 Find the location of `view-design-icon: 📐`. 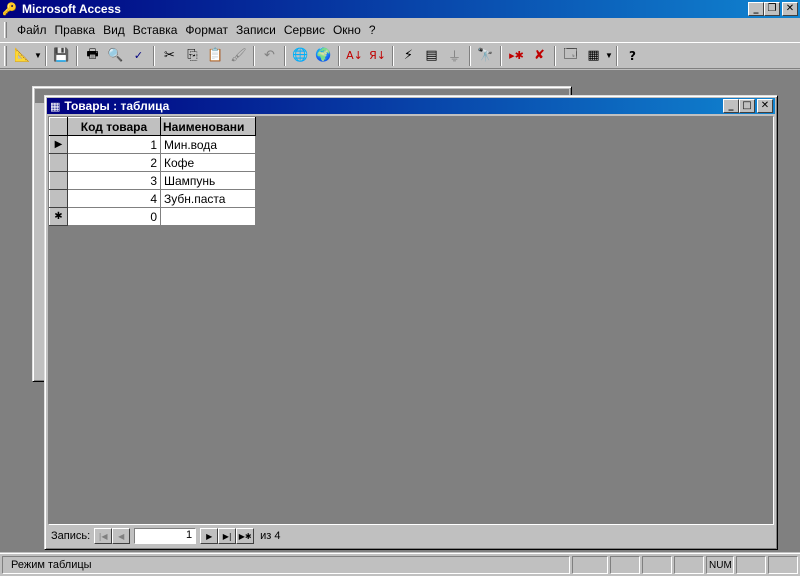

view-design-icon: 📐 is located at coordinates (22, 56).